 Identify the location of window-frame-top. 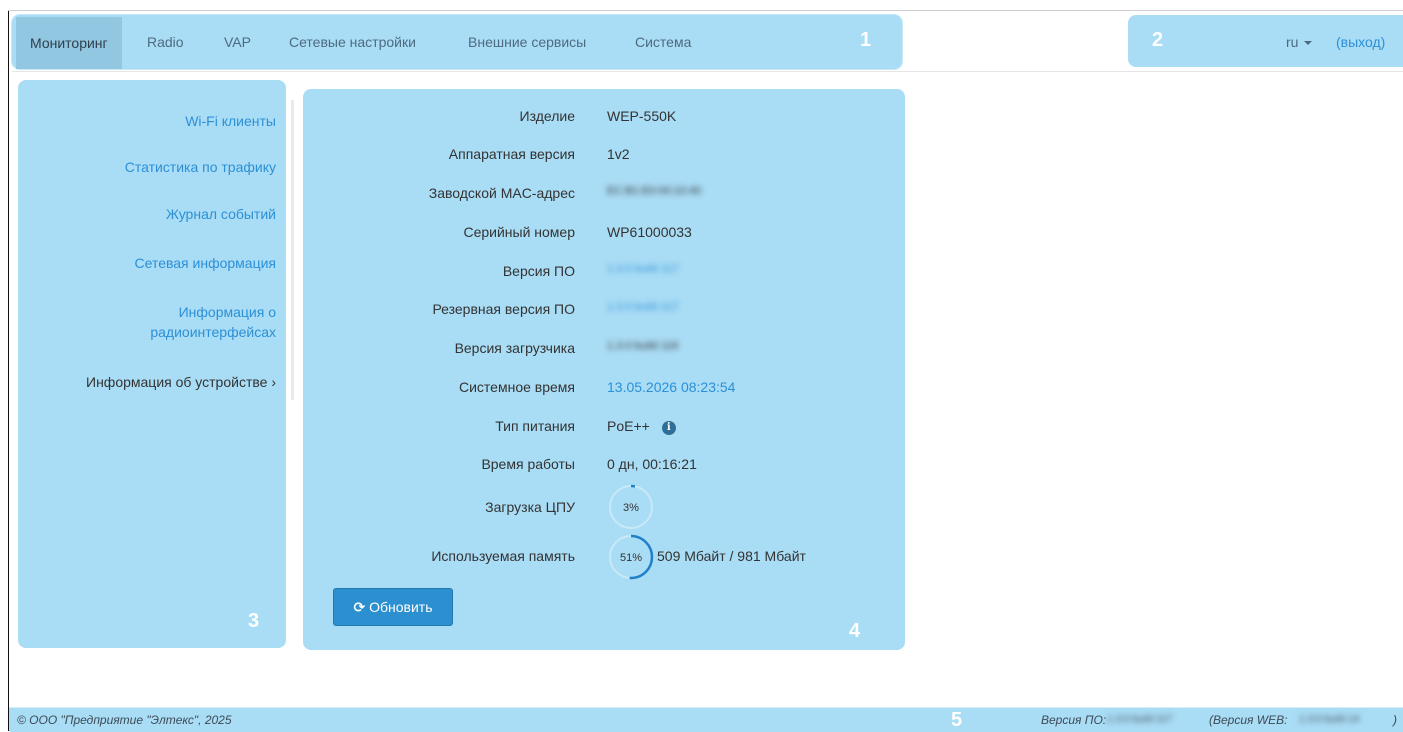
(705, 10).